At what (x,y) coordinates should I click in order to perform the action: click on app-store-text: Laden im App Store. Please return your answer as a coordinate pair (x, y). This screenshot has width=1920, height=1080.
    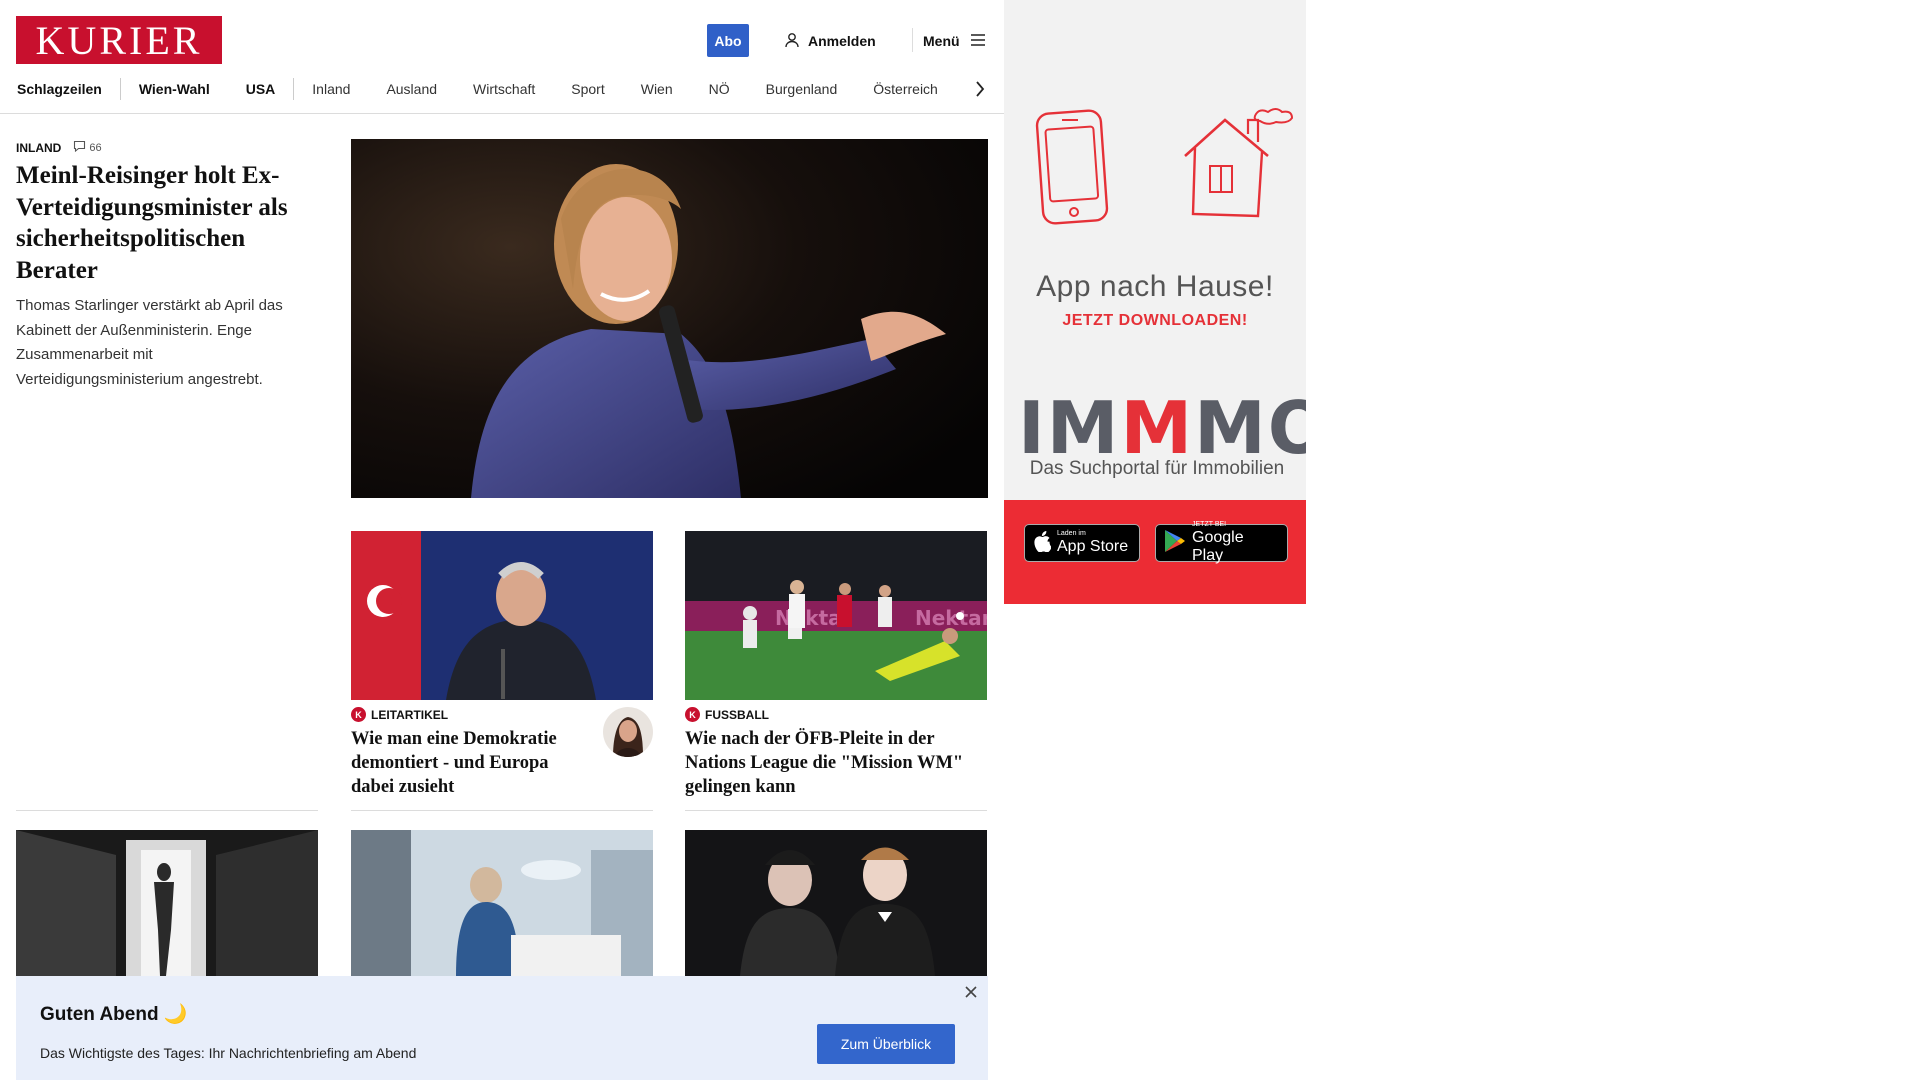
    Looking at the image, I should click on (1092, 543).